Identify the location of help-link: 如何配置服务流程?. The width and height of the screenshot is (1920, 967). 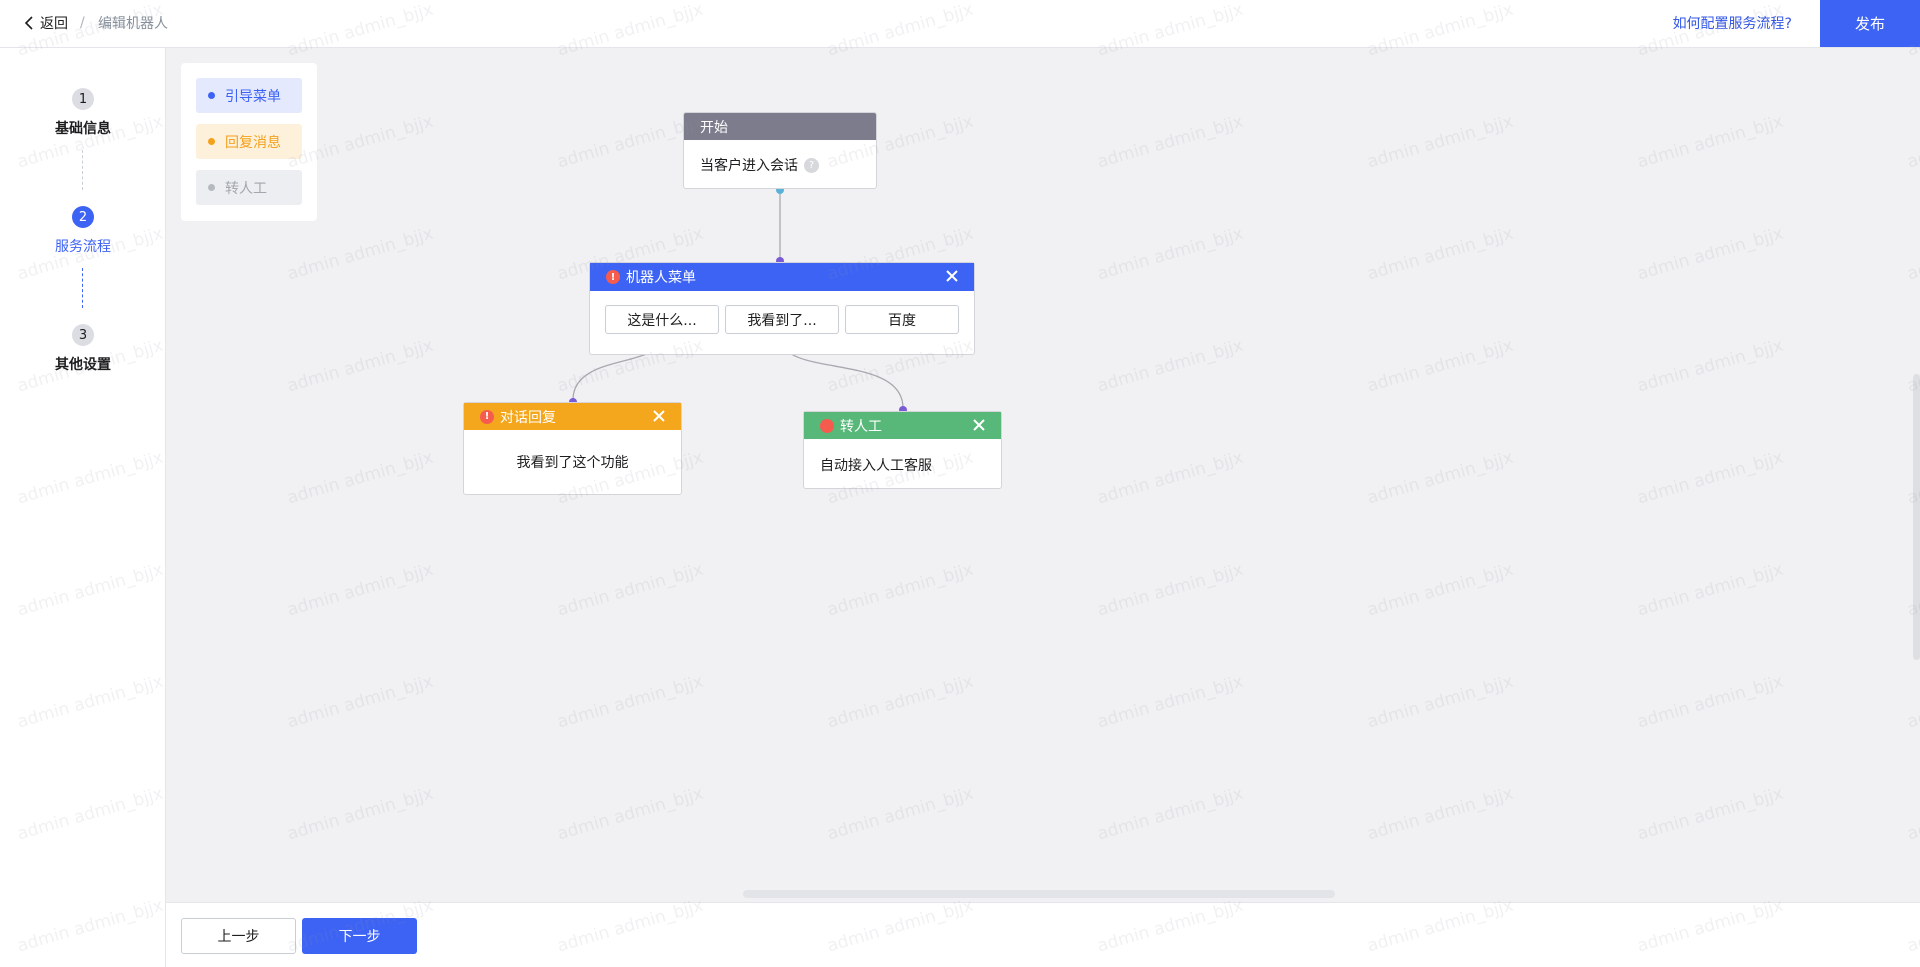
(1732, 23).